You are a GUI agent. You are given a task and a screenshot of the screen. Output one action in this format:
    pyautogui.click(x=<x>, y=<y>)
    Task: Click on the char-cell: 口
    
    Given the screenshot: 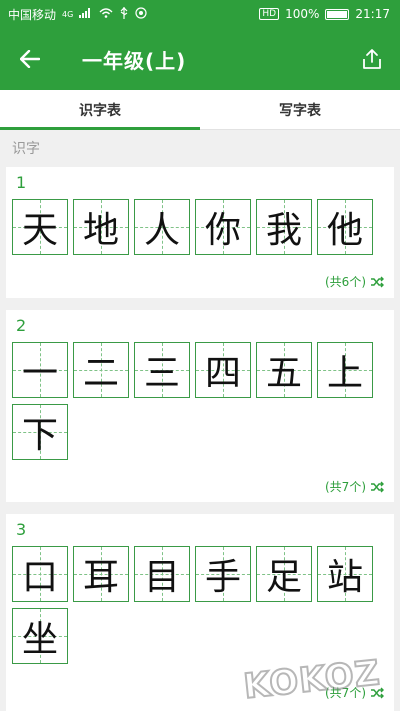 What is the action you would take?
    pyautogui.click(x=40, y=574)
    